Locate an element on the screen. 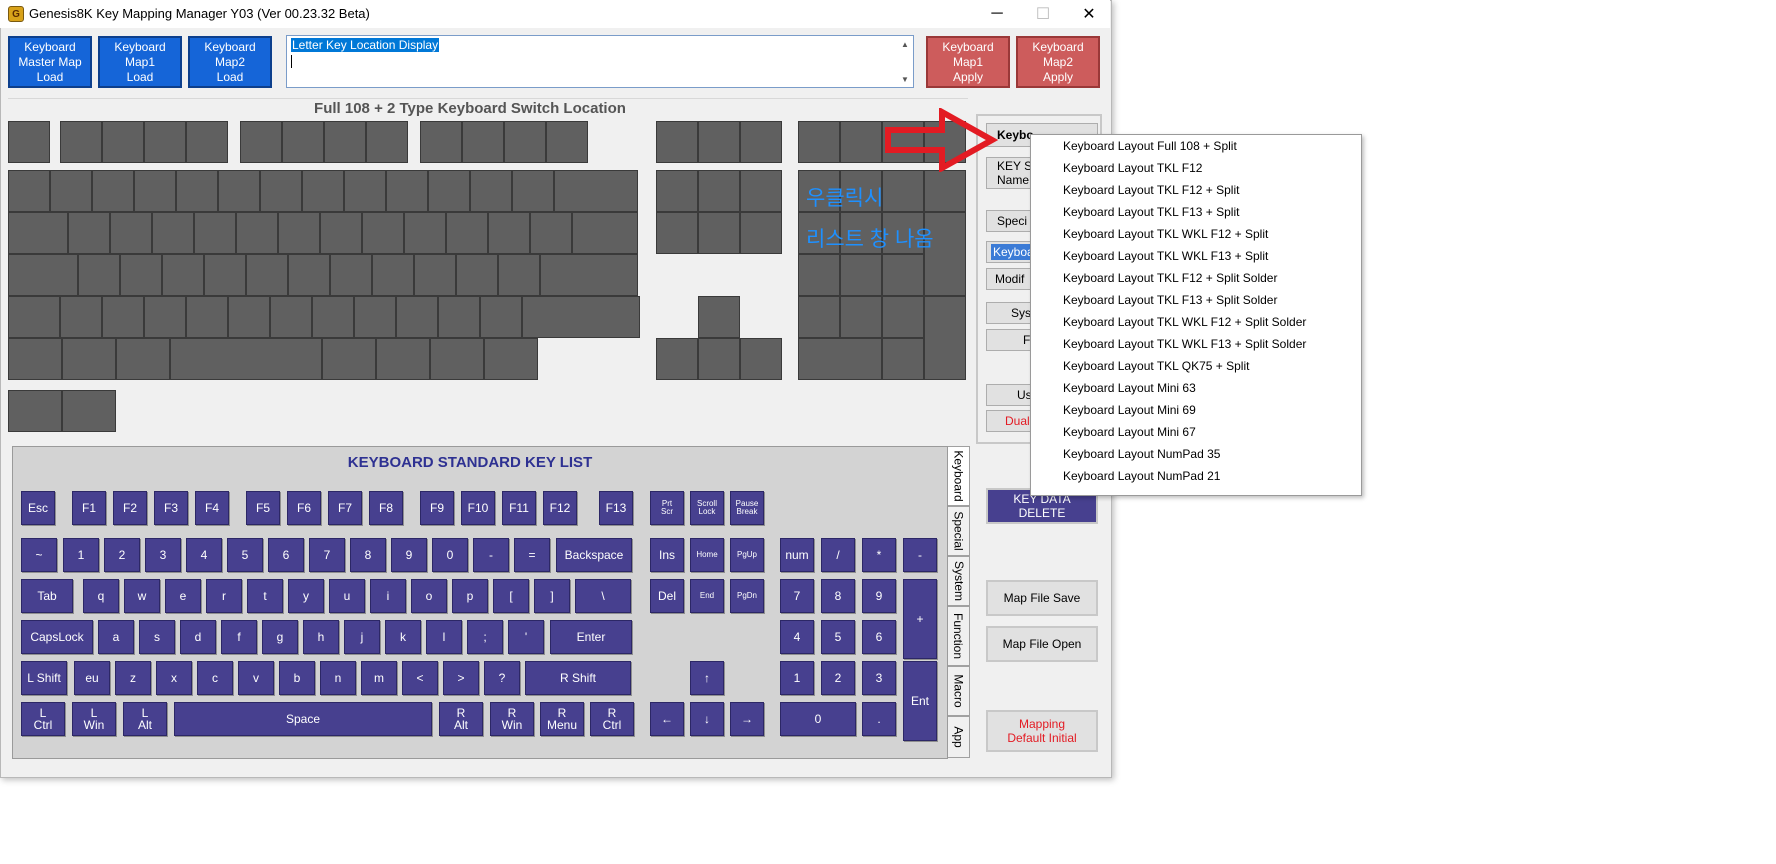 Image resolution: width=1776 pixels, height=864 pixels. standard-key: - is located at coordinates (491, 555).